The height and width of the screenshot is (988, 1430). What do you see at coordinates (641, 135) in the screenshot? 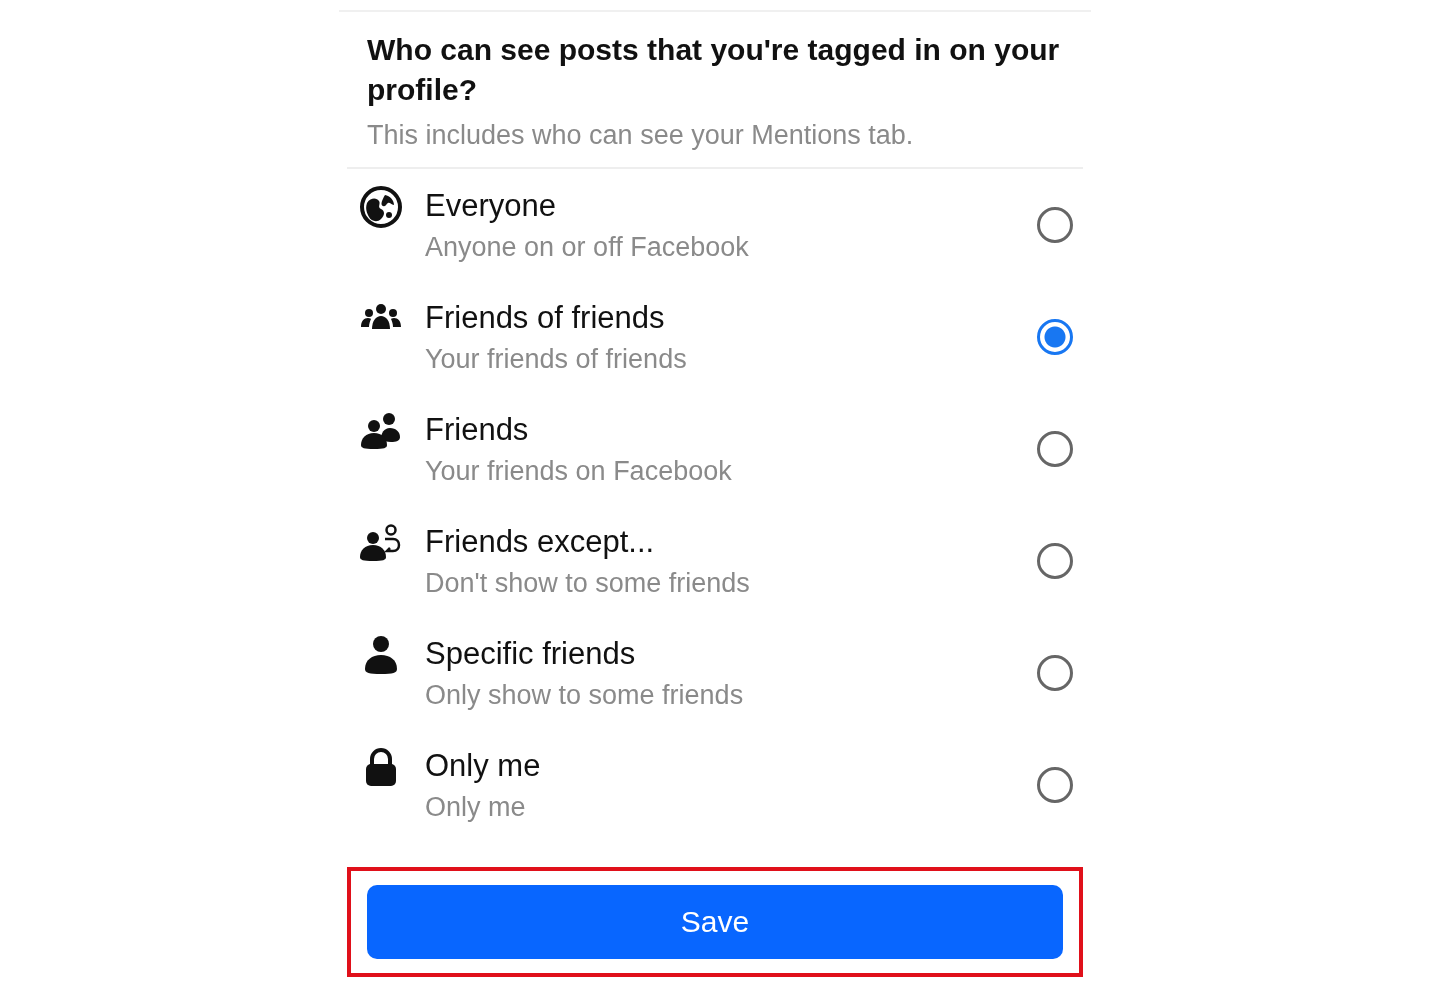
I see `question-subtitle: This includes who can see your Mentions tab.` at bounding box center [641, 135].